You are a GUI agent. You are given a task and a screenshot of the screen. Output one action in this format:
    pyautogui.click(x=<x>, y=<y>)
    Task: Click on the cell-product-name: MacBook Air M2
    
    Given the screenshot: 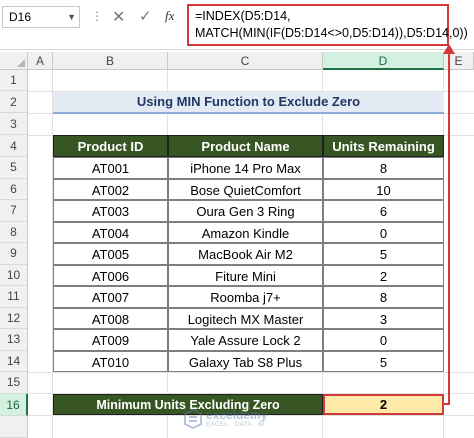 What is the action you would take?
    pyautogui.click(x=245, y=254)
    